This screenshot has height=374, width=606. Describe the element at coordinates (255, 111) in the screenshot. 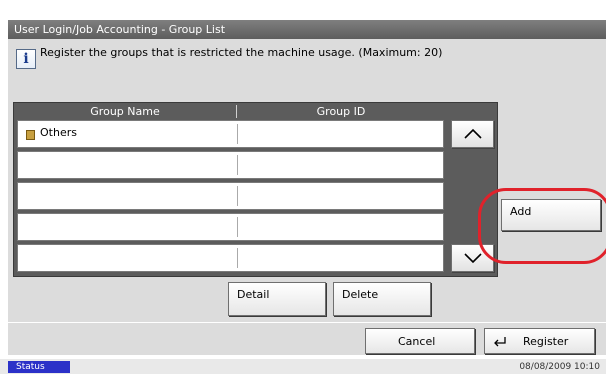

I see `list-header: Group Name Group ID` at that location.